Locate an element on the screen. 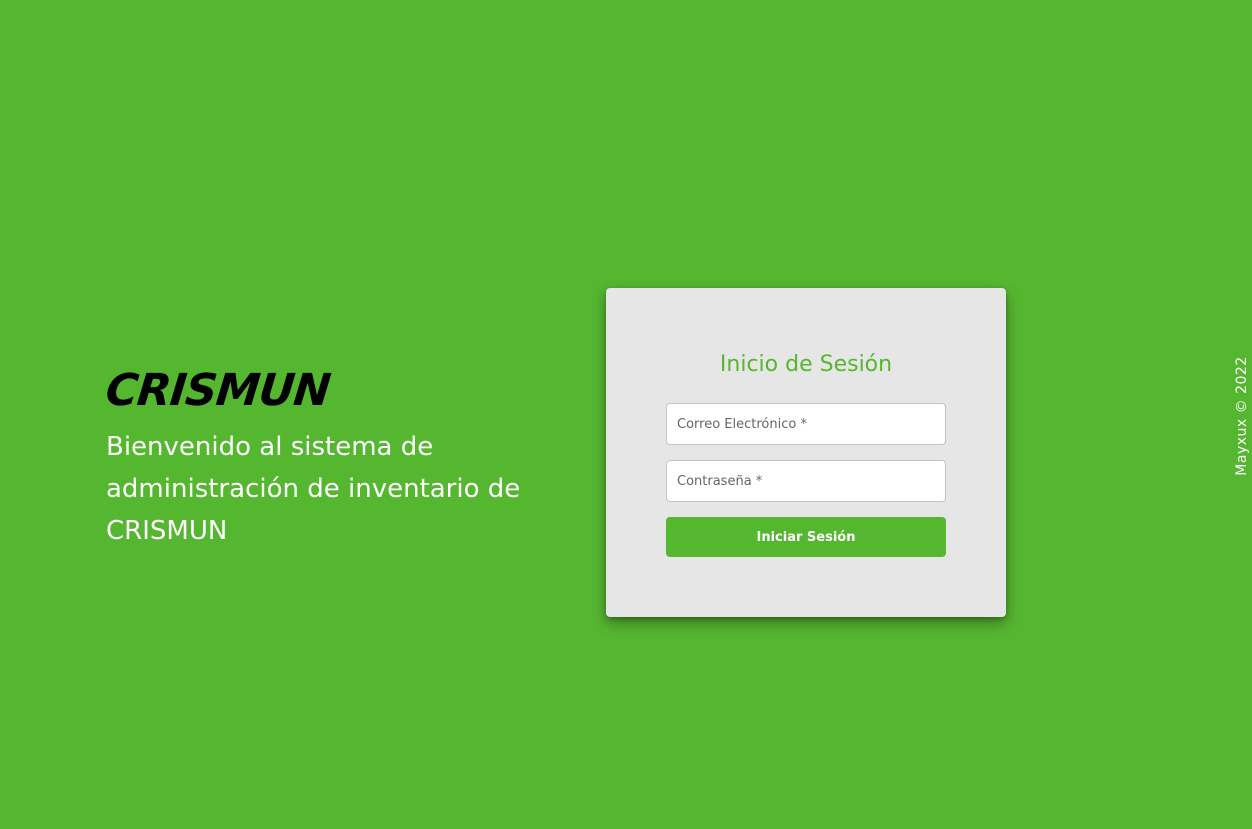  login-card: Inicio de Sesión Iniciar Sesión is located at coordinates (806, 452).